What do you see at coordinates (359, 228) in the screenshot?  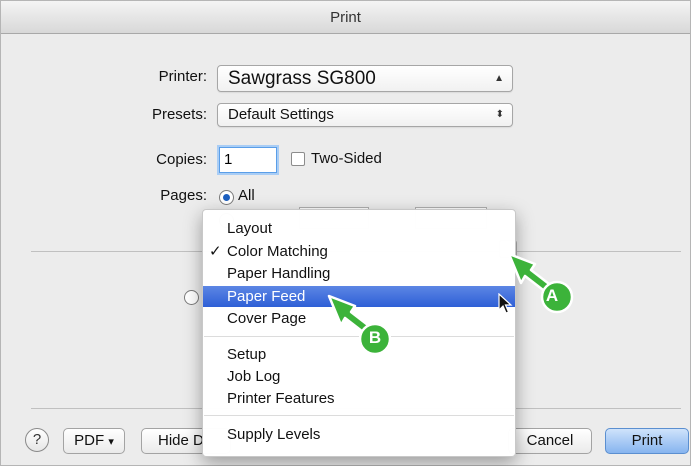 I see `menu-item-layout: Layout` at bounding box center [359, 228].